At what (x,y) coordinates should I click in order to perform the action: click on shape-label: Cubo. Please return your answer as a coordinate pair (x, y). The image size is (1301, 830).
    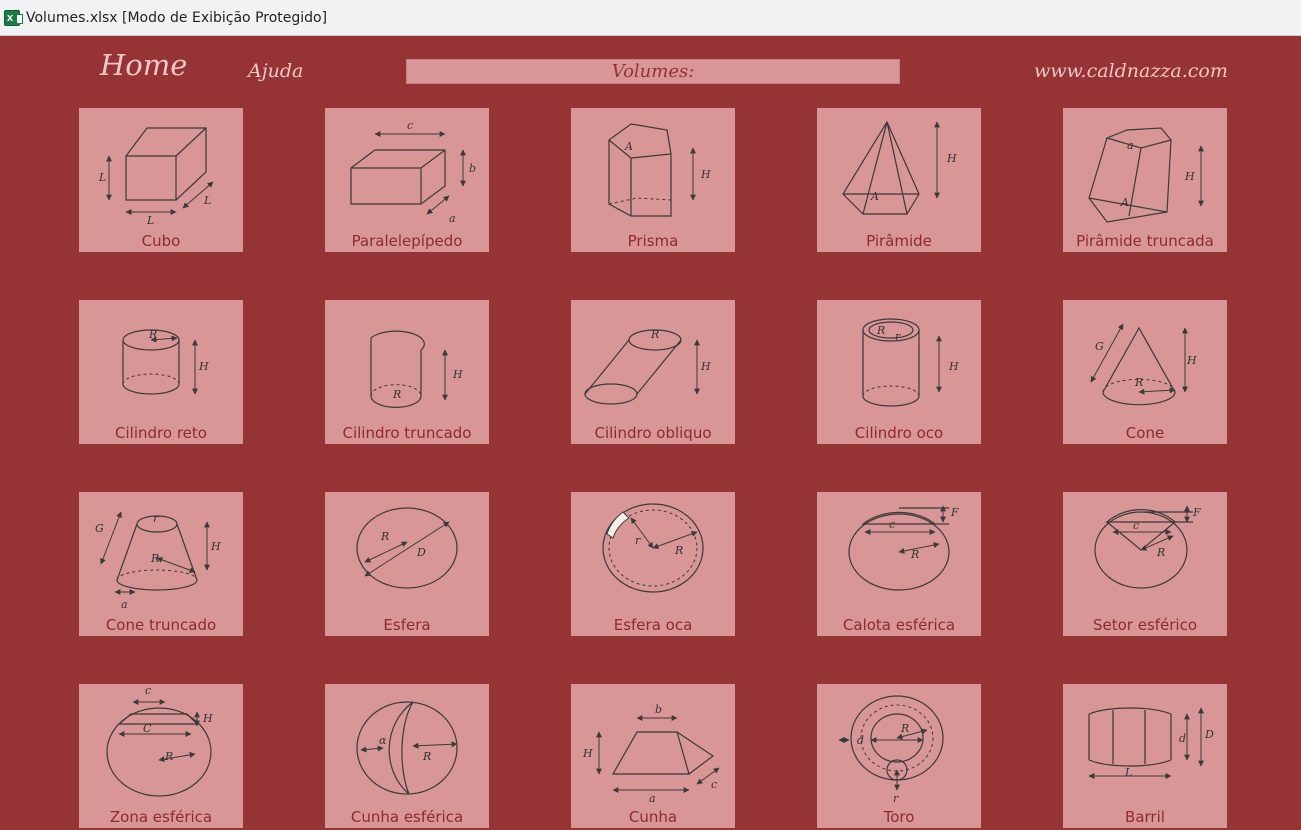
    Looking at the image, I should click on (161, 241).